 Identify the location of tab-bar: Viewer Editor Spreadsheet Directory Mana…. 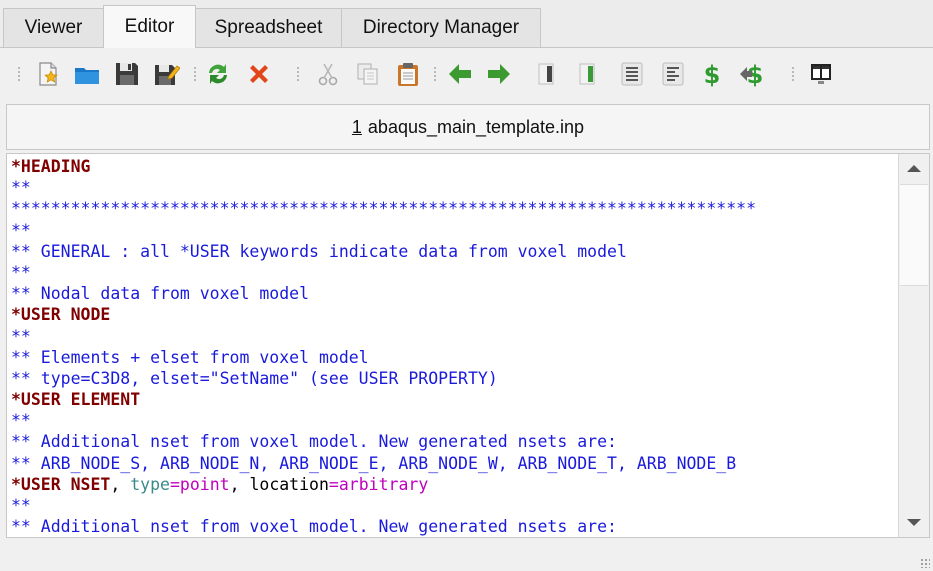
(466, 24).